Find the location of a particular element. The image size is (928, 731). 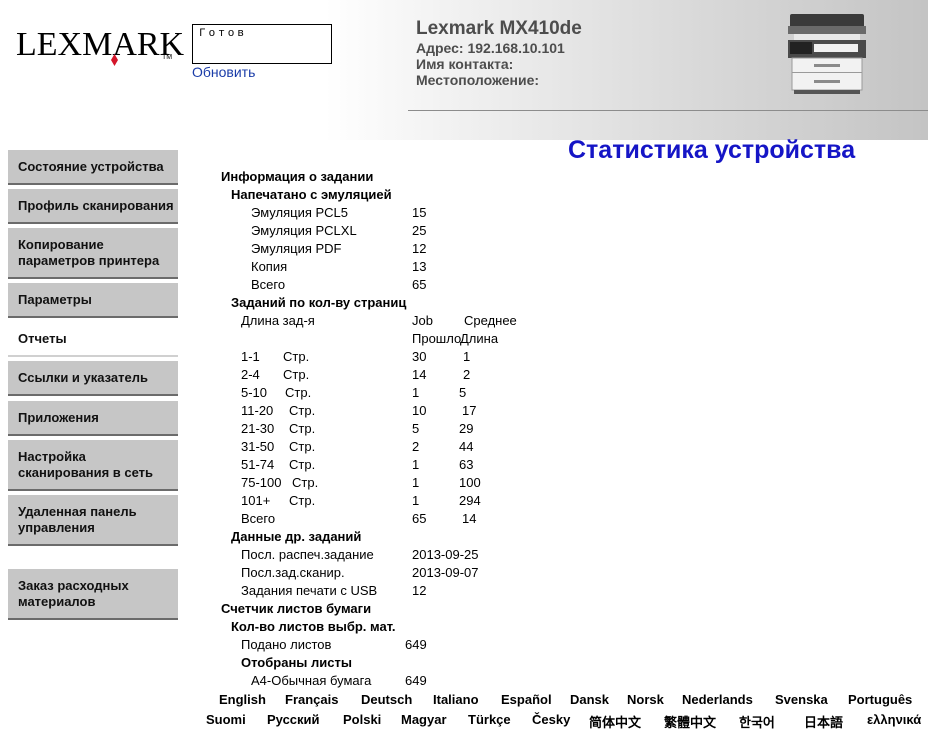

nav-label: Удаленная панель управления is located at coordinates (77, 519).